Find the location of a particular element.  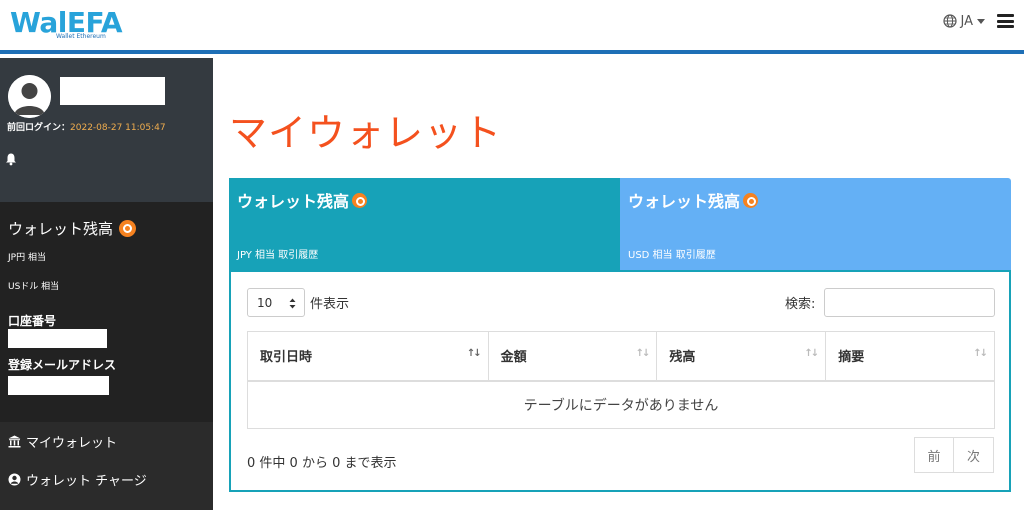

logo-subtext: Wallet Ethereum is located at coordinates (81, 36).